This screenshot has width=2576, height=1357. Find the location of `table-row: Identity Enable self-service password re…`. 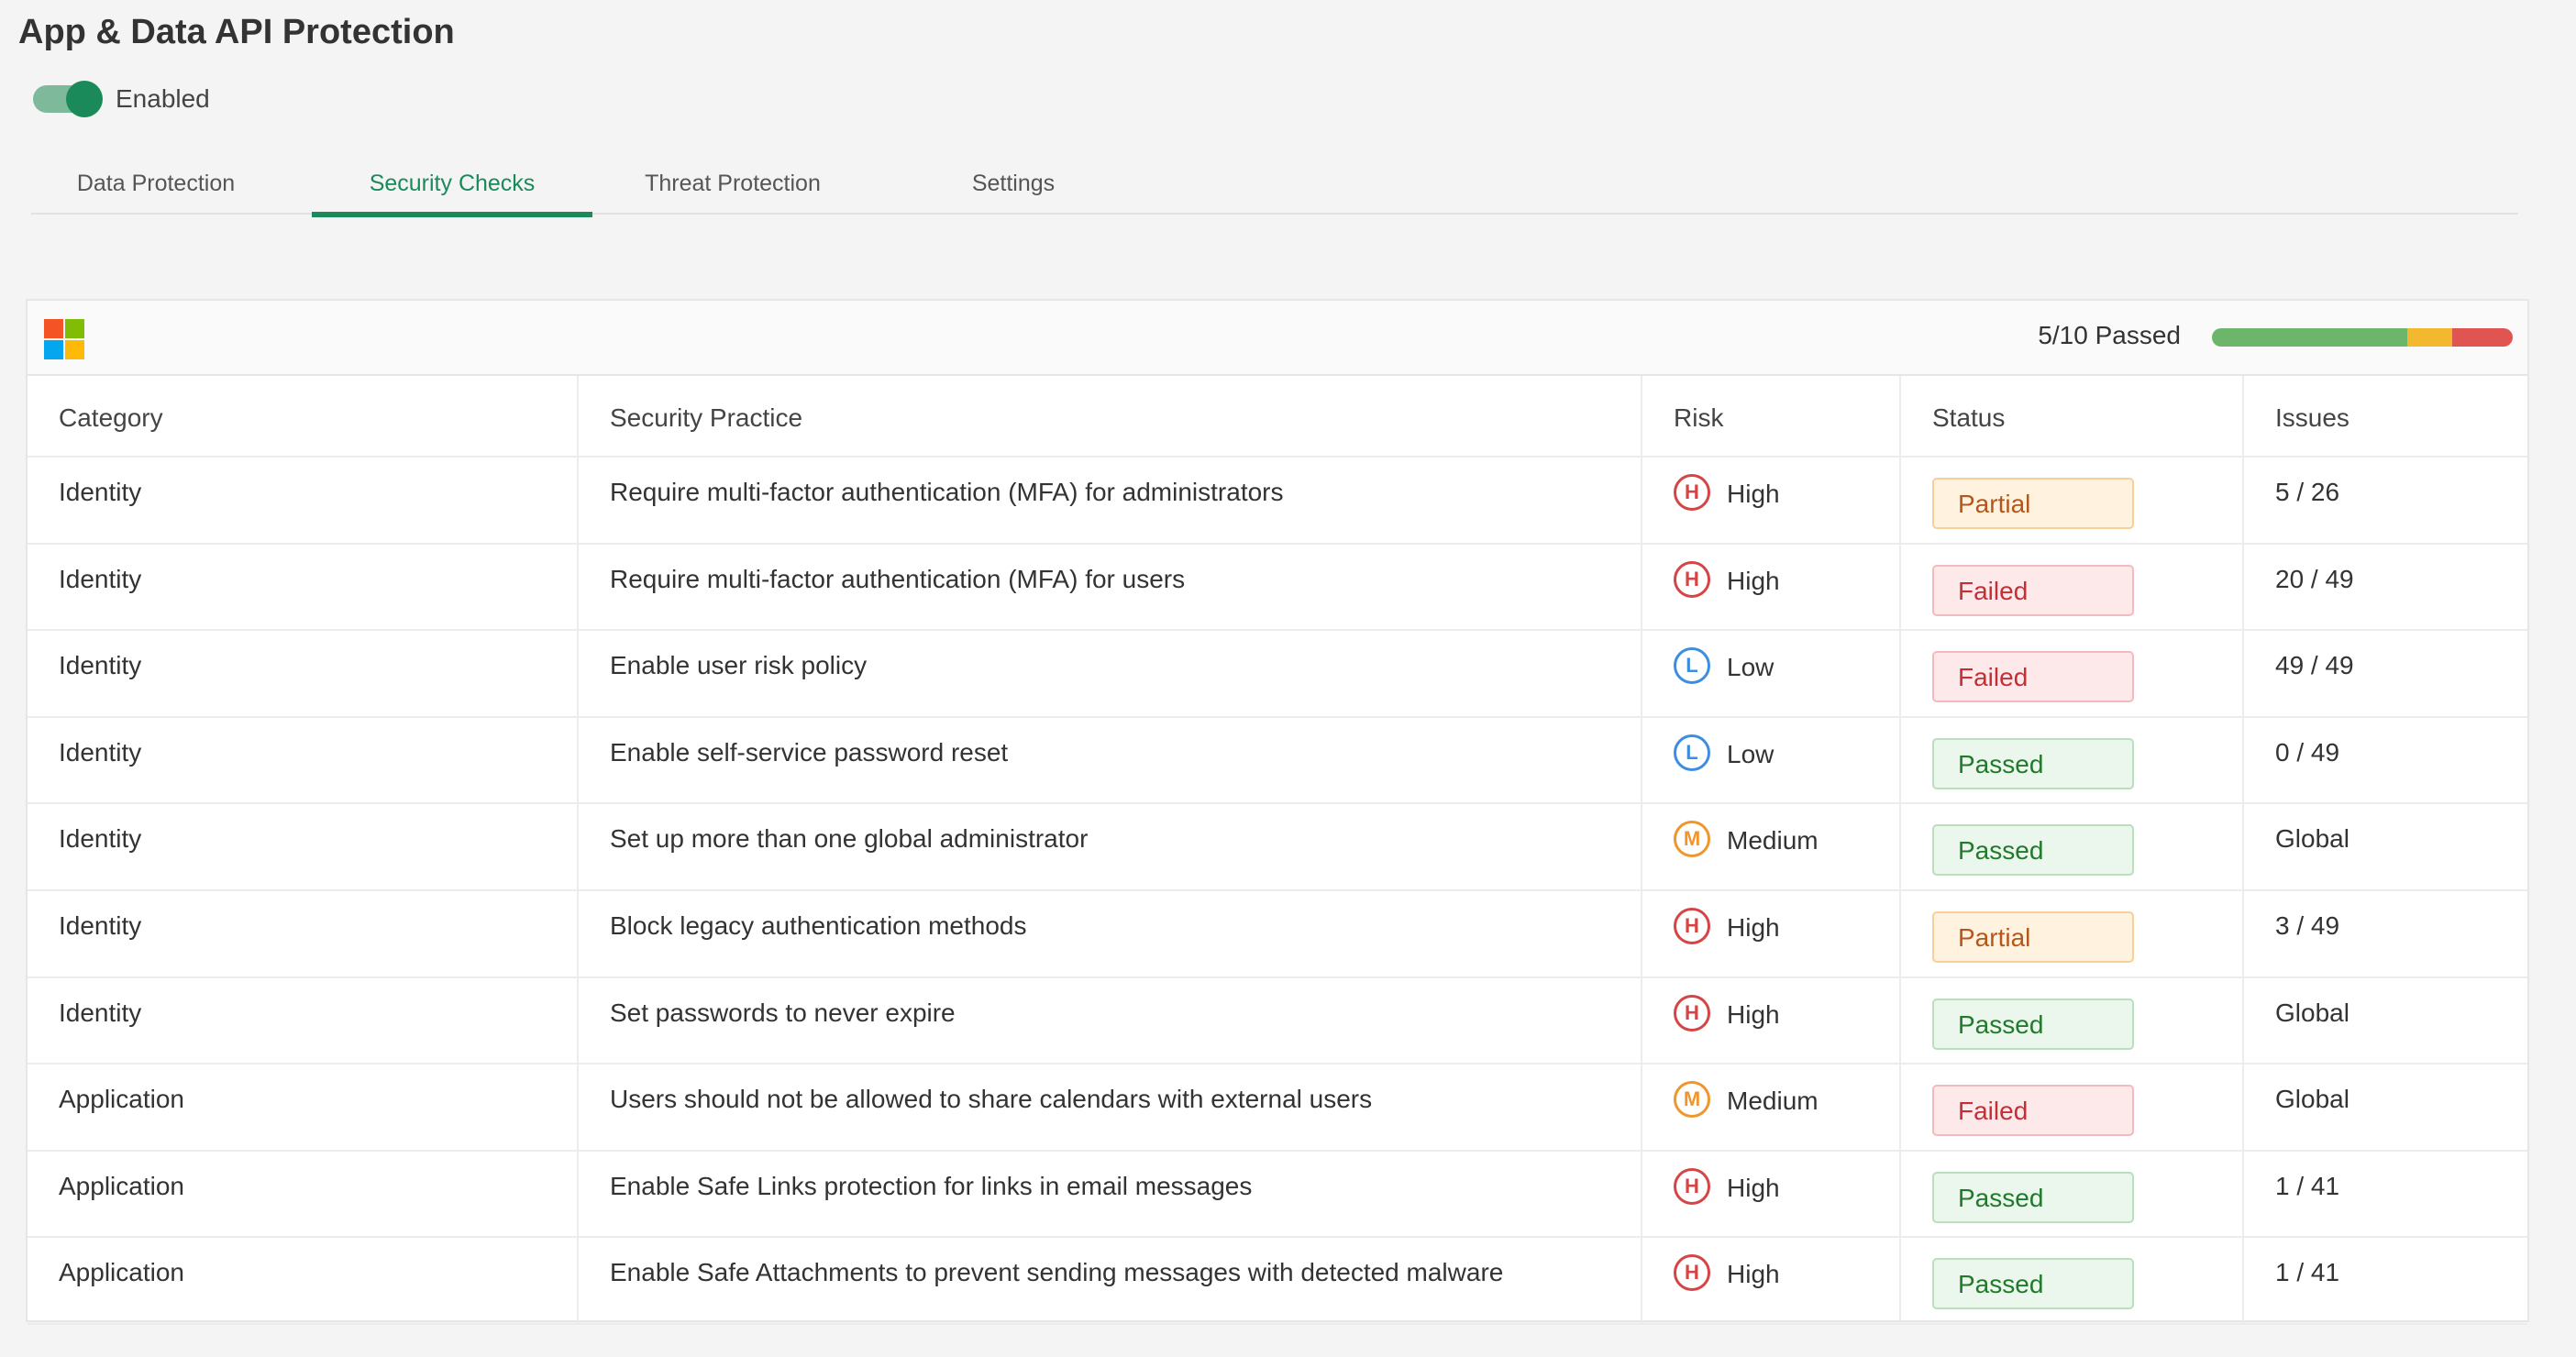

table-row: Identity Enable self-service password re… is located at coordinates (1277, 760).